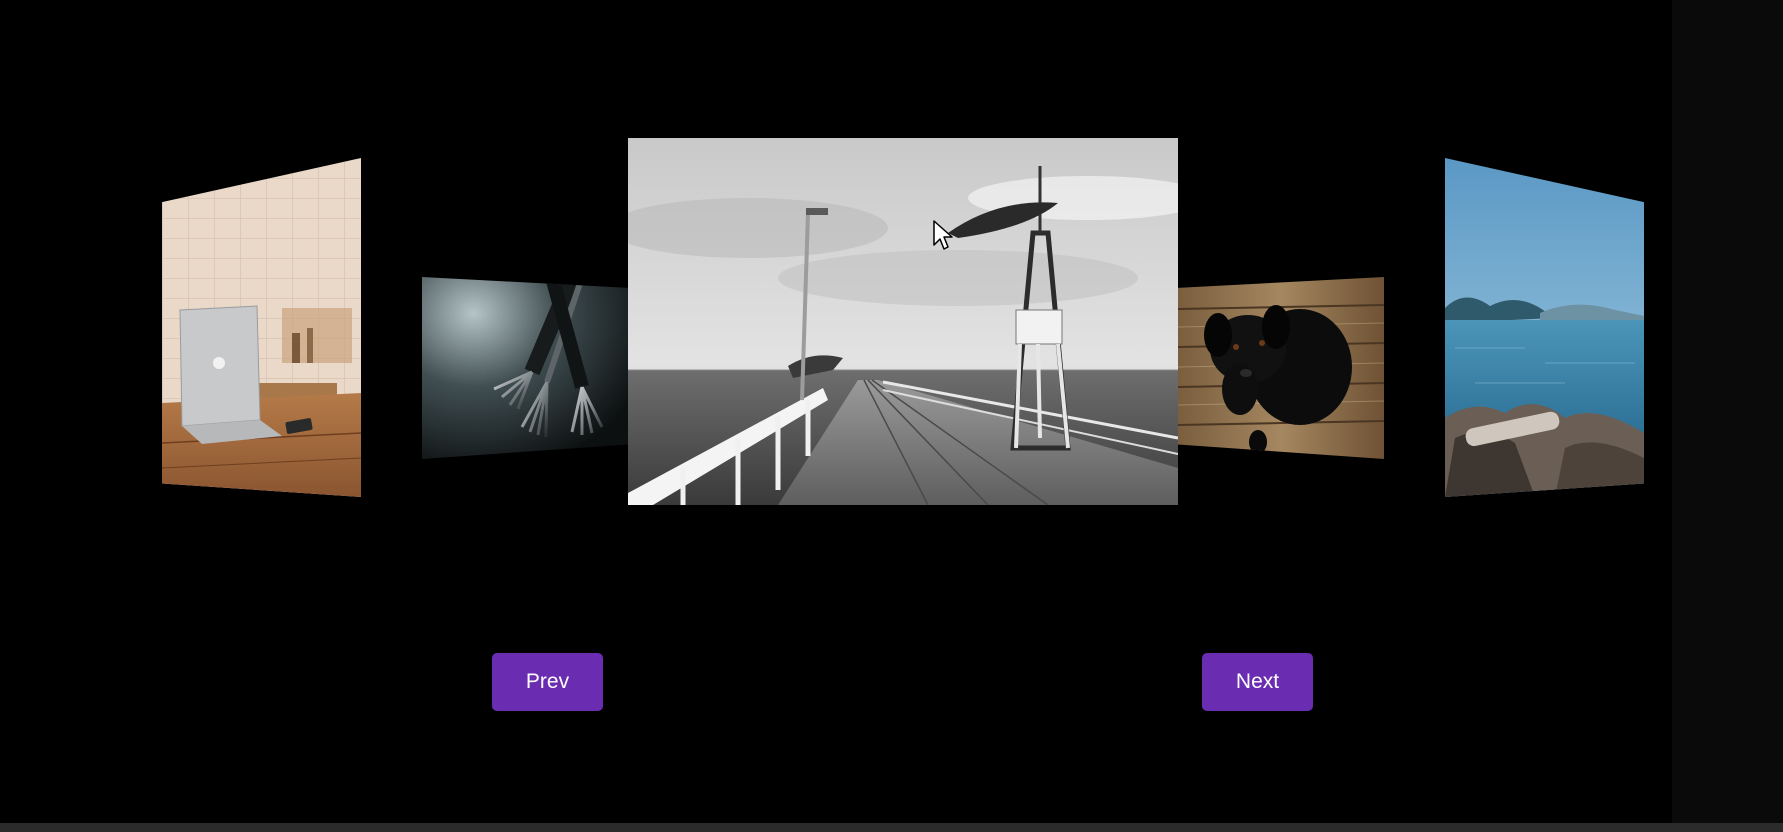 The image size is (1783, 832). I want to click on scrollbar-gutter, so click(1727, 411).